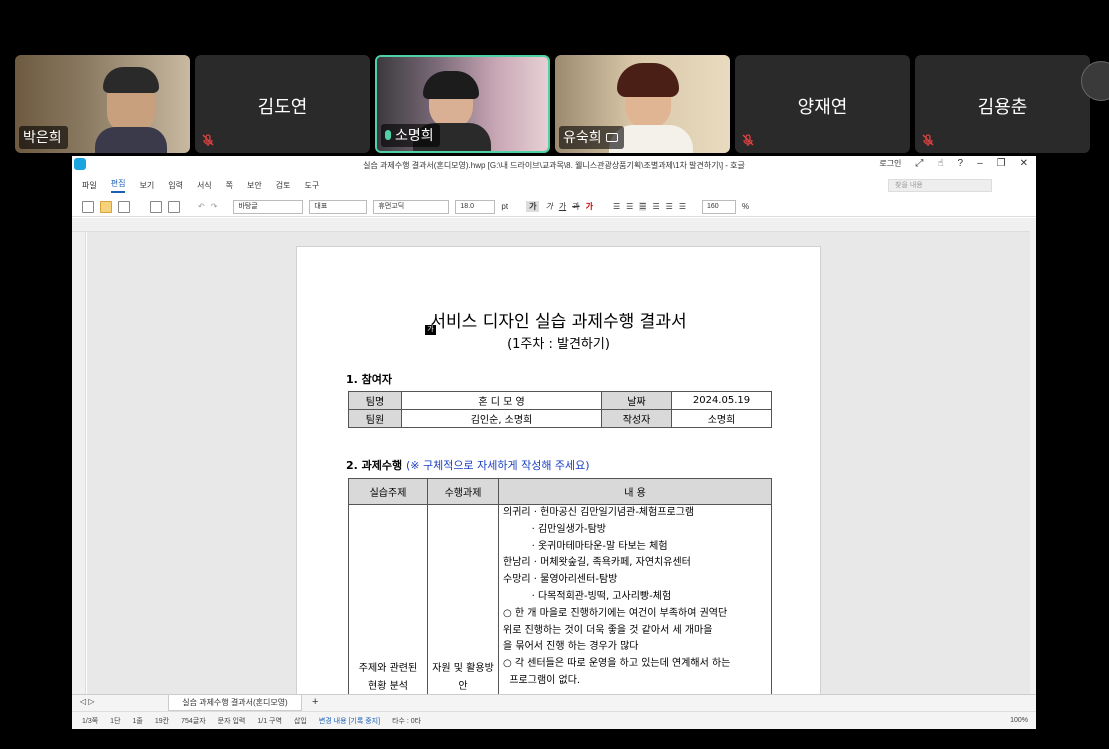 Image resolution: width=1109 pixels, height=749 pixels. What do you see at coordinates (414, 135) in the screenshot?
I see `participant-name: 소명희` at bounding box center [414, 135].